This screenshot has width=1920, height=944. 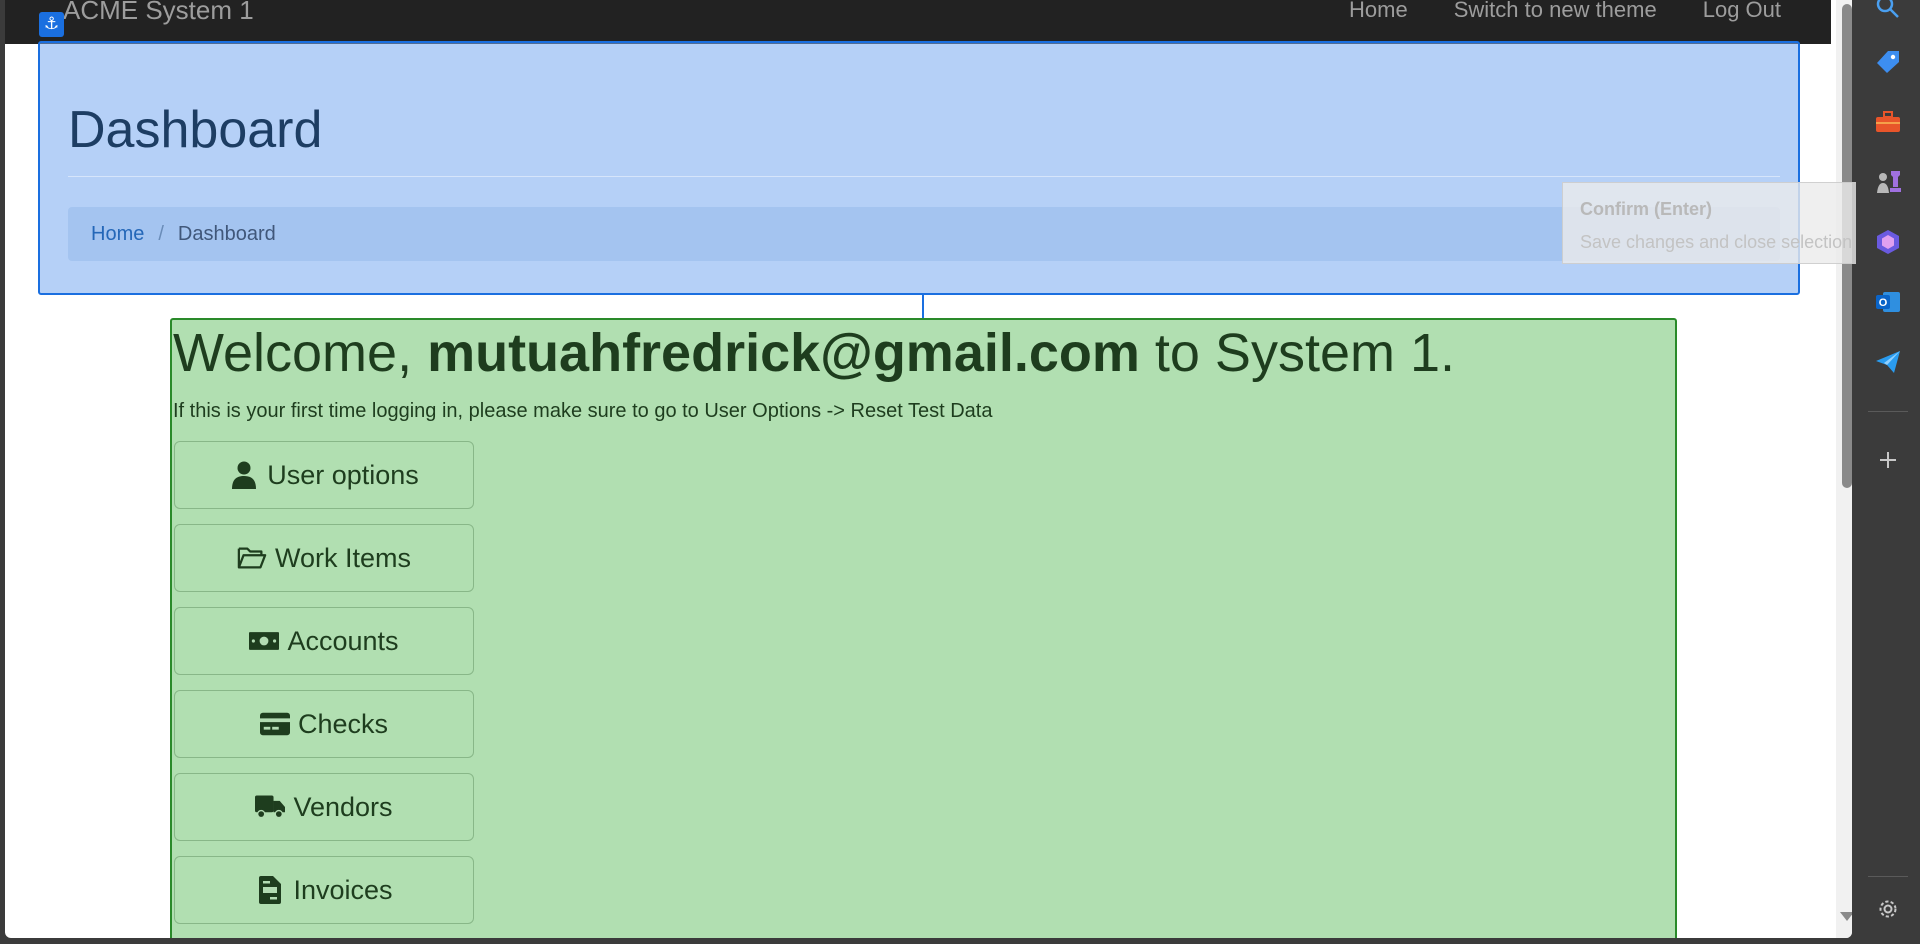 I want to click on truck-icon, so click(x=270, y=807).